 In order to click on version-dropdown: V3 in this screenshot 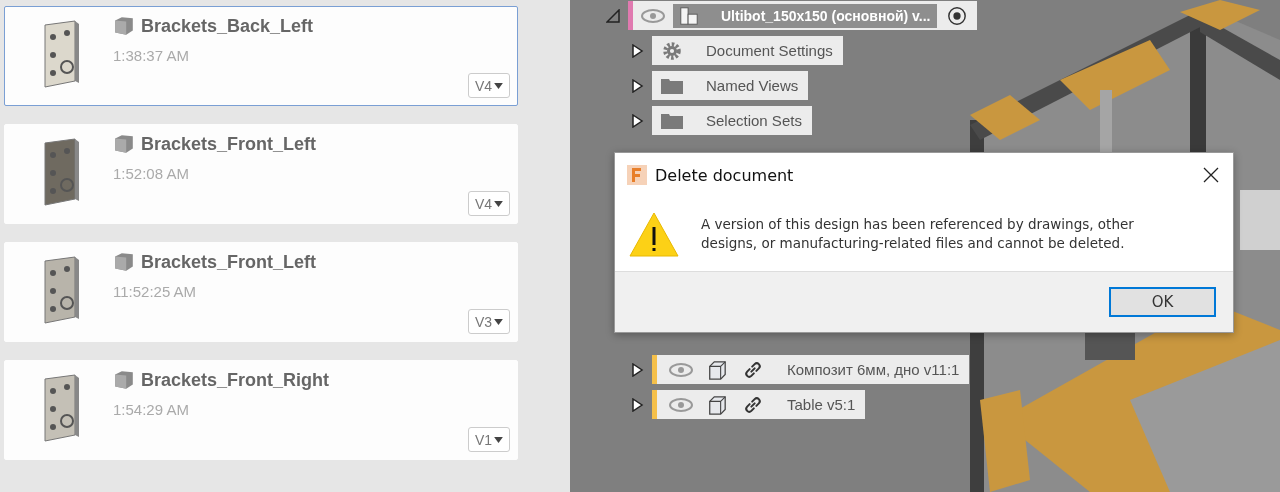, I will do `click(489, 321)`.